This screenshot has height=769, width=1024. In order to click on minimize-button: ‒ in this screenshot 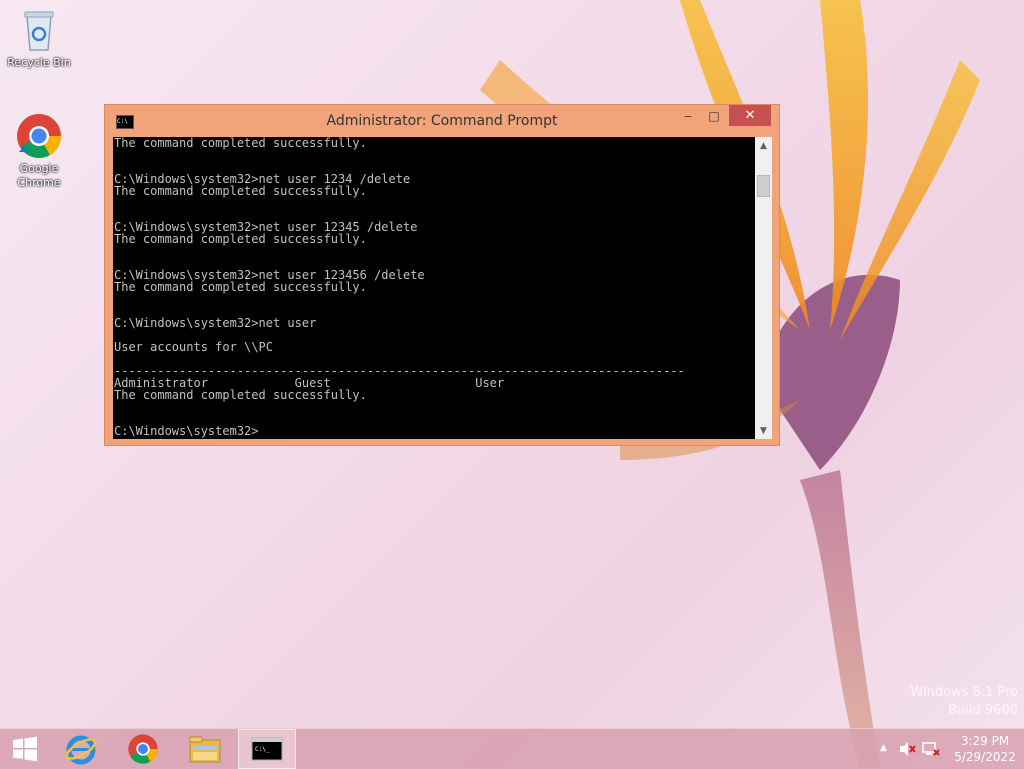, I will do `click(688, 115)`.